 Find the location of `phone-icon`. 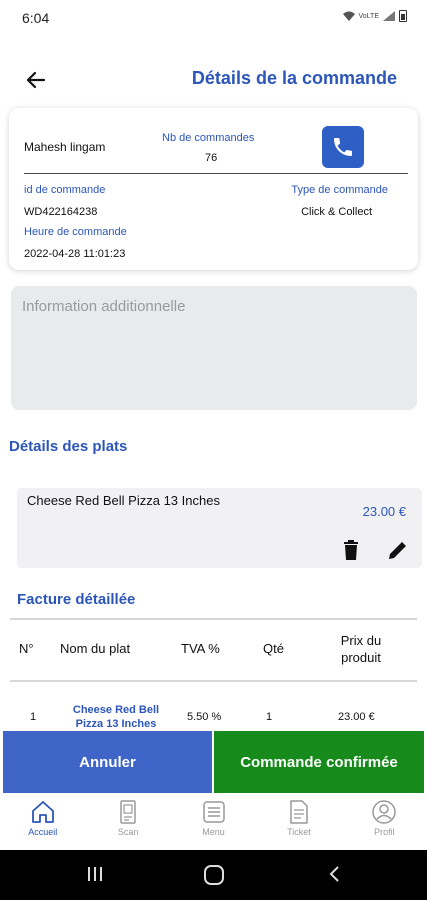

phone-icon is located at coordinates (343, 147).